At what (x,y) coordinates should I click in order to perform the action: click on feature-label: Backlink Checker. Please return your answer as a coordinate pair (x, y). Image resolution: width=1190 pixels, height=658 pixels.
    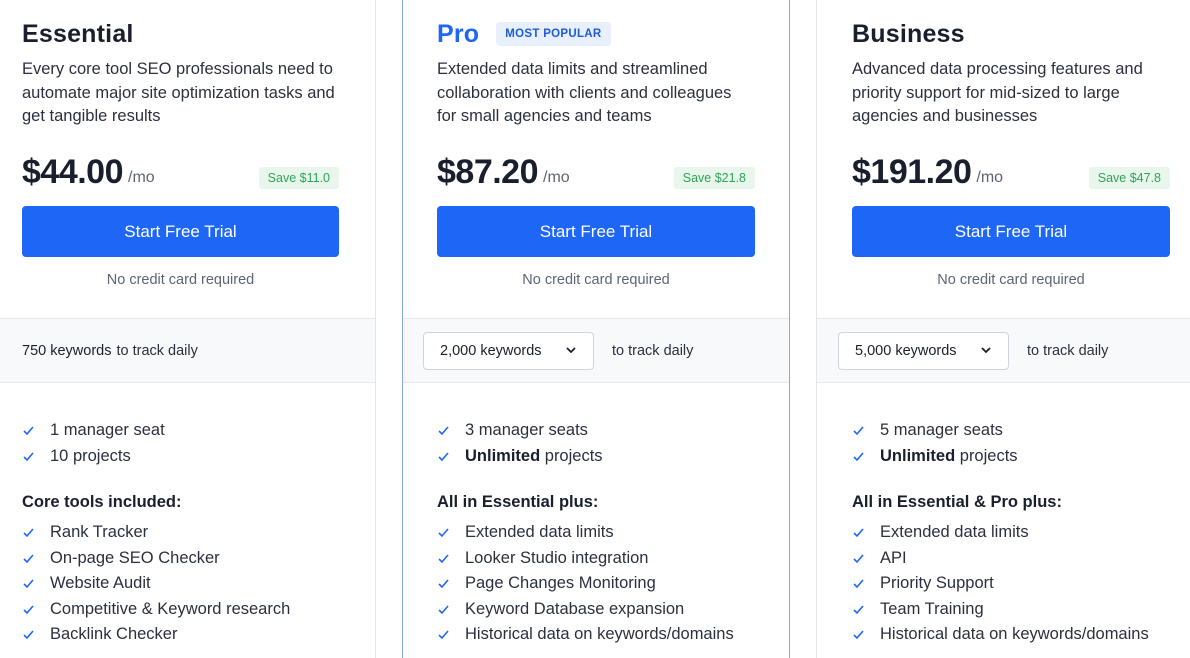
    Looking at the image, I should click on (114, 634).